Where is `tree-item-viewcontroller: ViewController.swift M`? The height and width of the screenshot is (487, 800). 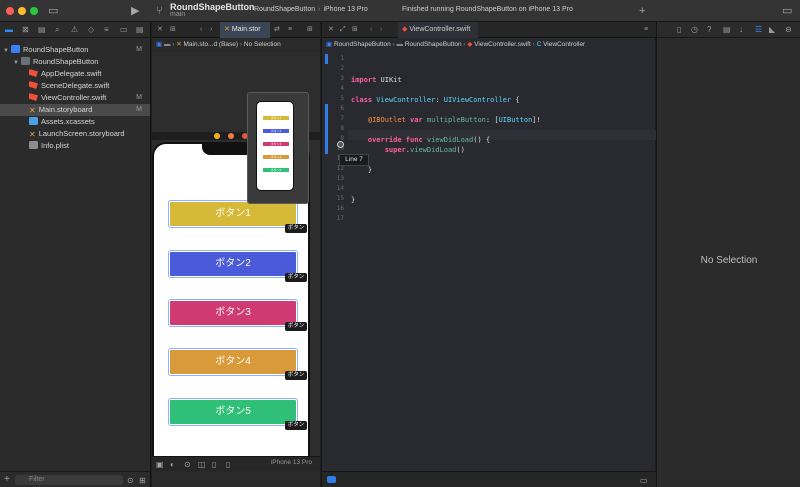
tree-item-viewcontroller: ViewController.swift M is located at coordinates (75, 98).